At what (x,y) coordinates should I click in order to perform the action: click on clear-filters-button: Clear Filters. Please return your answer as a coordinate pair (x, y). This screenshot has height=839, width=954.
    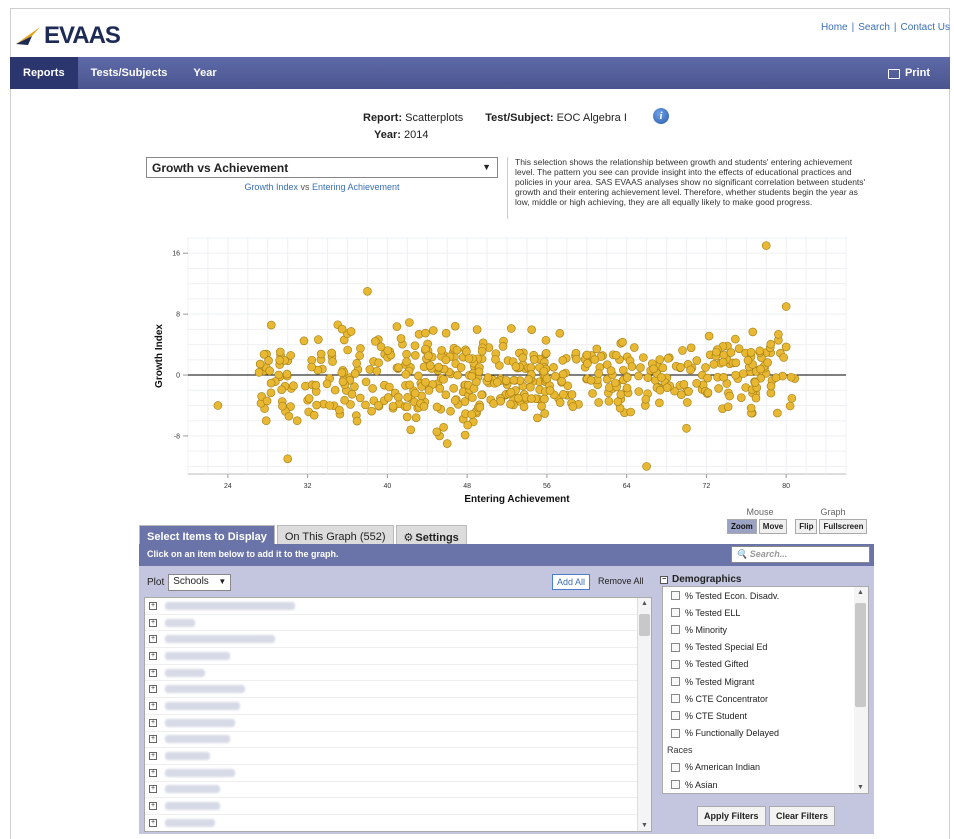
    Looking at the image, I should click on (802, 816).